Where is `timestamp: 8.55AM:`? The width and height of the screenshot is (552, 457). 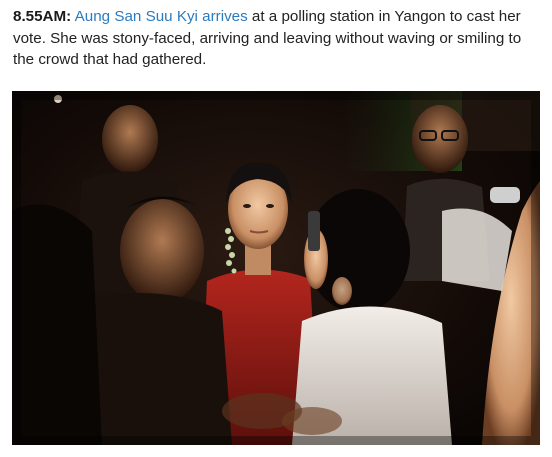
timestamp: 8.55AM: is located at coordinates (42, 16).